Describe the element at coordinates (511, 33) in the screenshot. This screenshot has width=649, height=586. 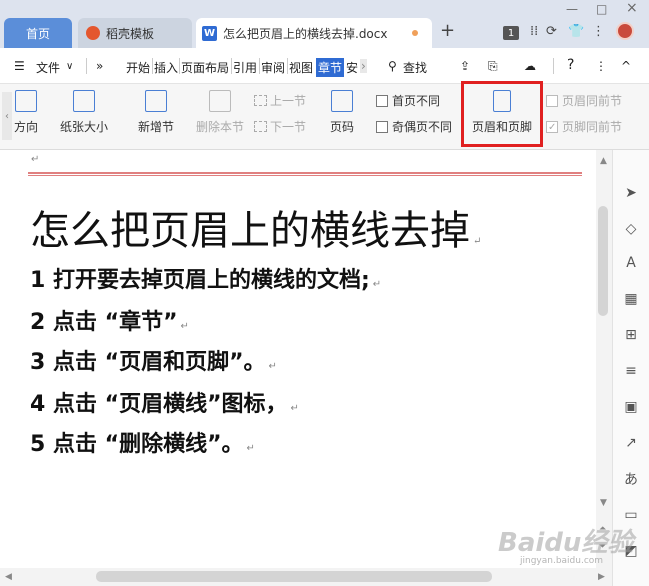
I see `window-count-badge: 1` at that location.